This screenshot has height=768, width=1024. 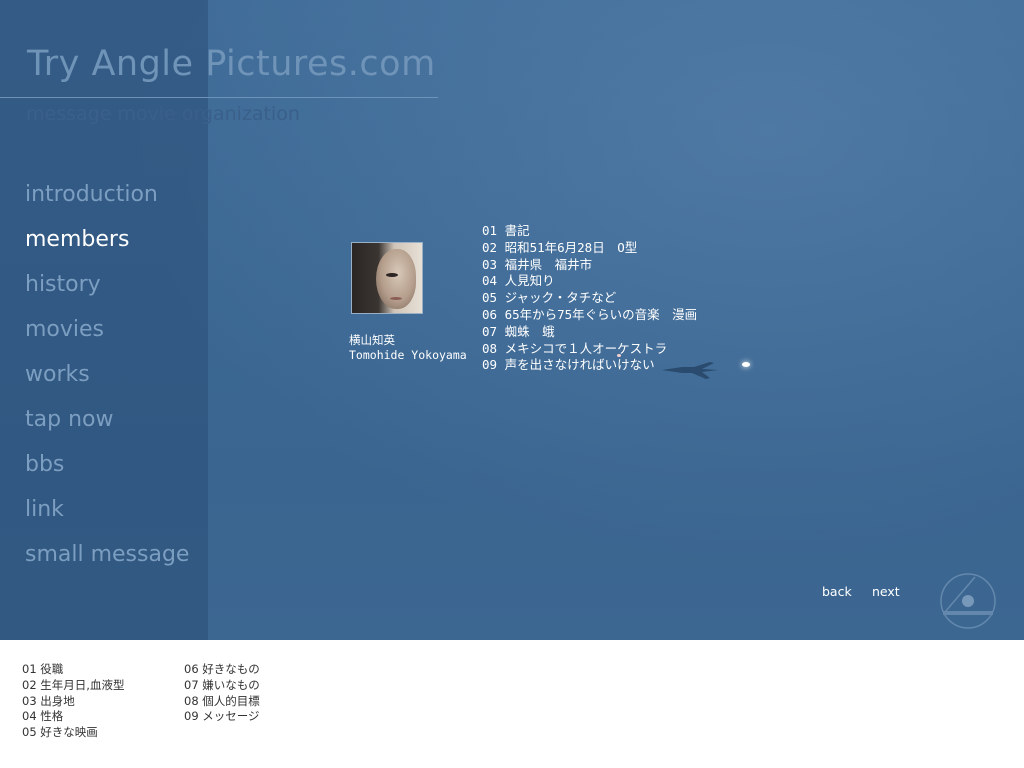 What do you see at coordinates (886, 591) in the screenshot?
I see `next-link: next` at bounding box center [886, 591].